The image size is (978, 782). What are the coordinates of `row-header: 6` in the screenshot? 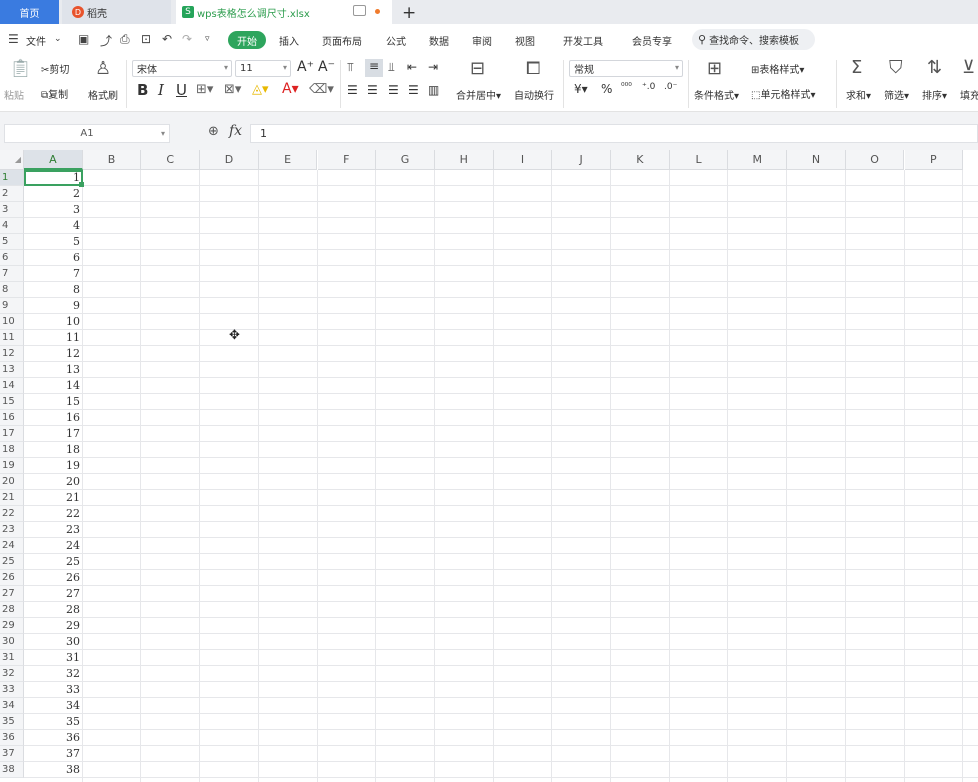 It's located at (12, 258).